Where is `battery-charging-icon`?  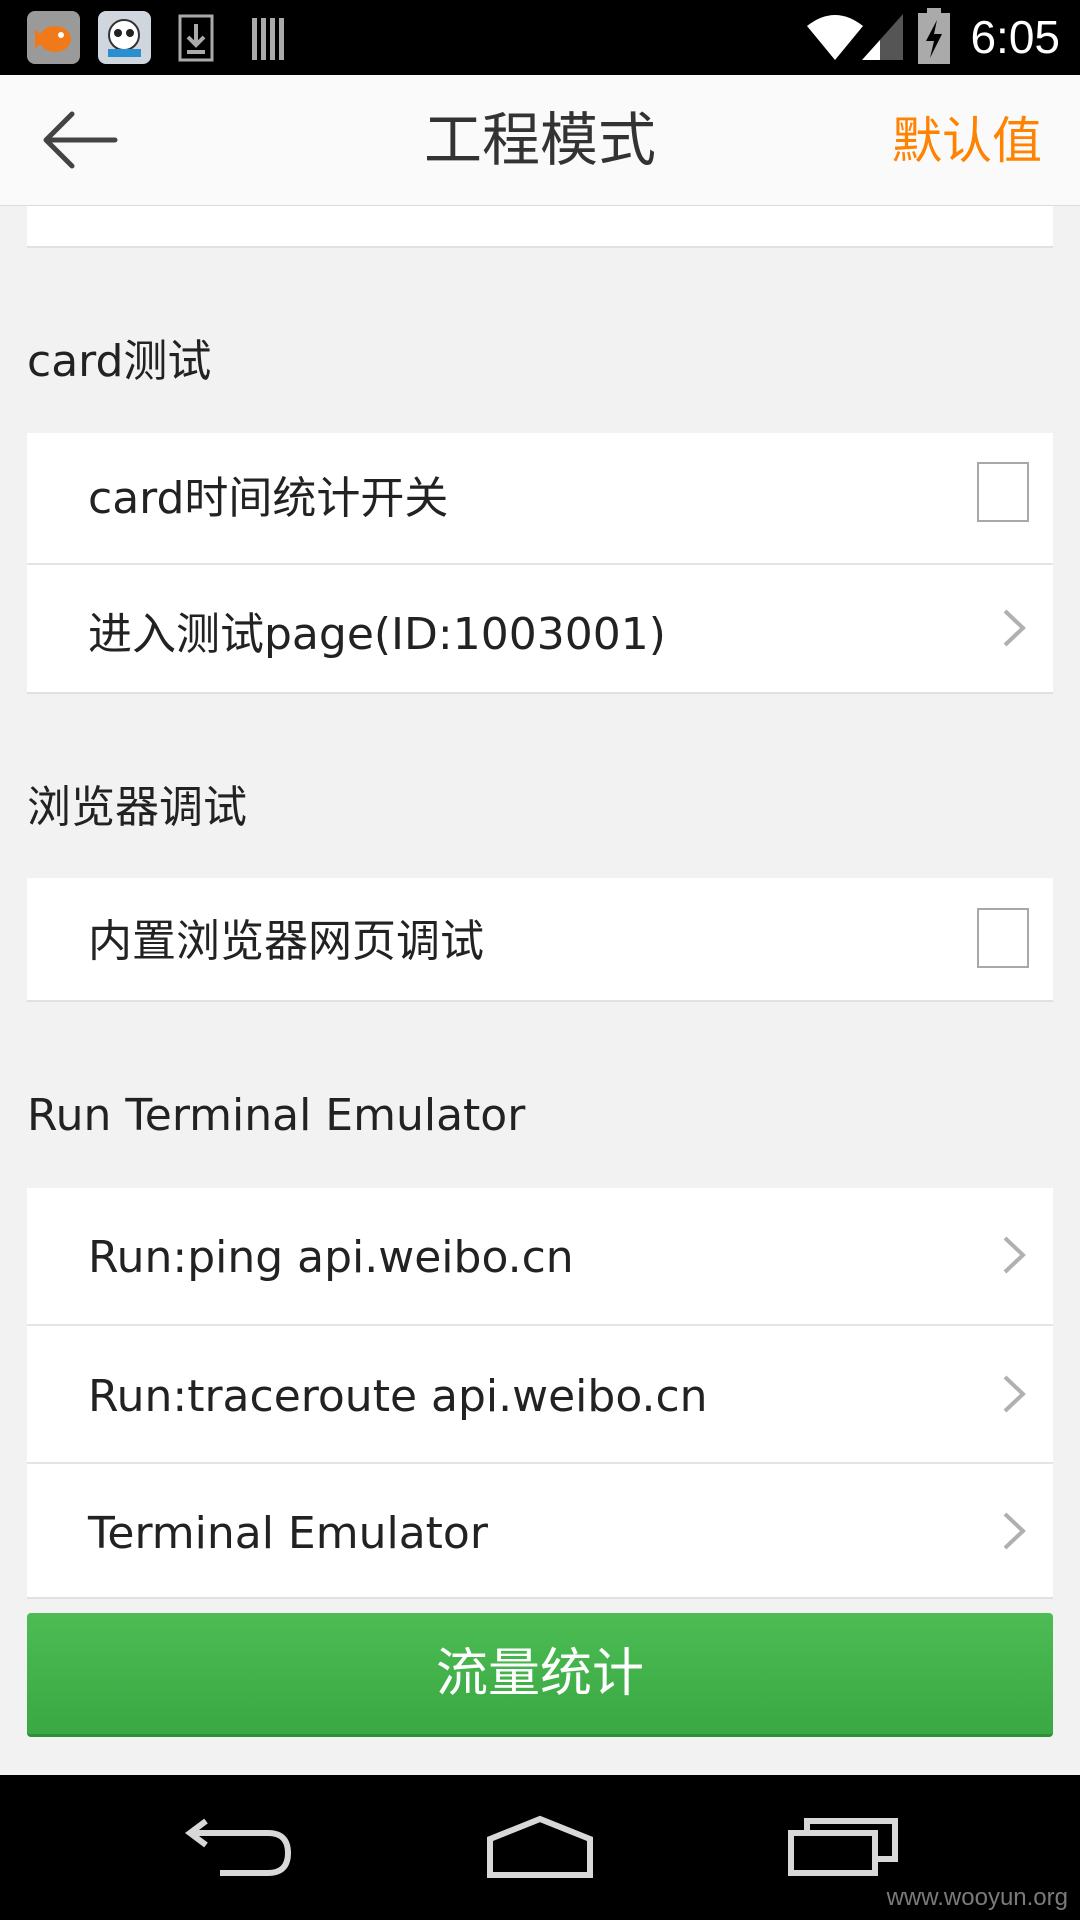
battery-charging-icon is located at coordinates (934, 36).